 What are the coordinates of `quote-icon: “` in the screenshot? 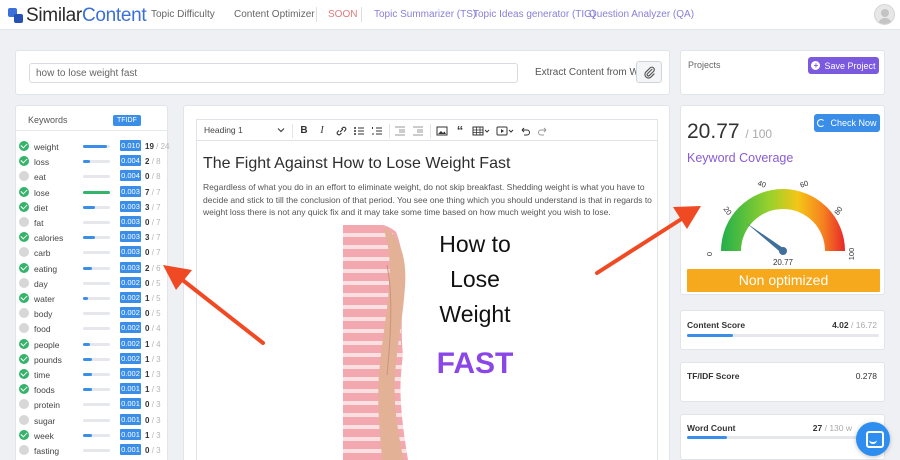 It's located at (460, 131).